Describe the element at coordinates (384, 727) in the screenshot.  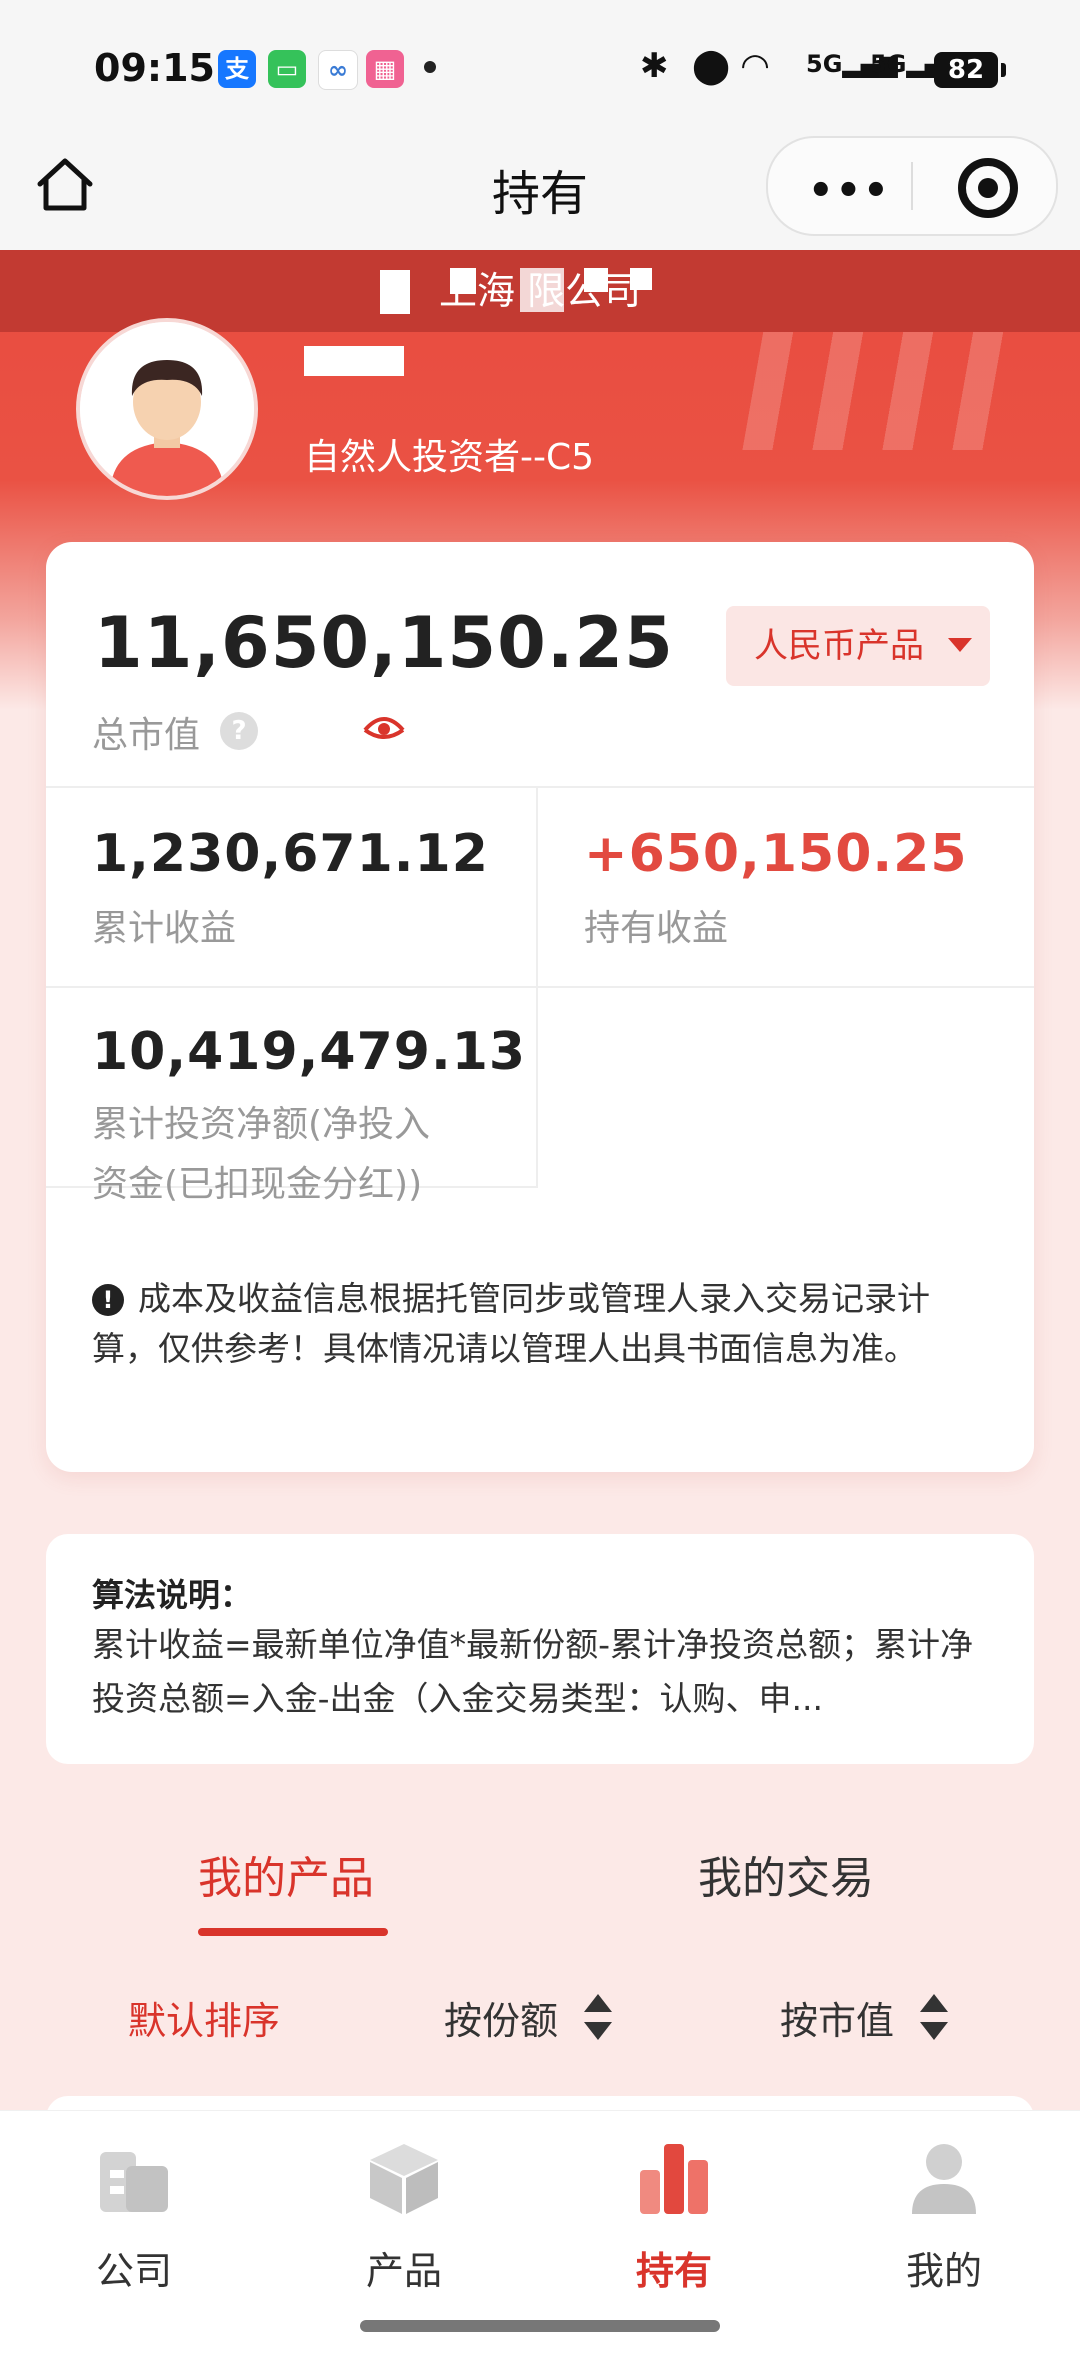
I see `eye-icon` at that location.